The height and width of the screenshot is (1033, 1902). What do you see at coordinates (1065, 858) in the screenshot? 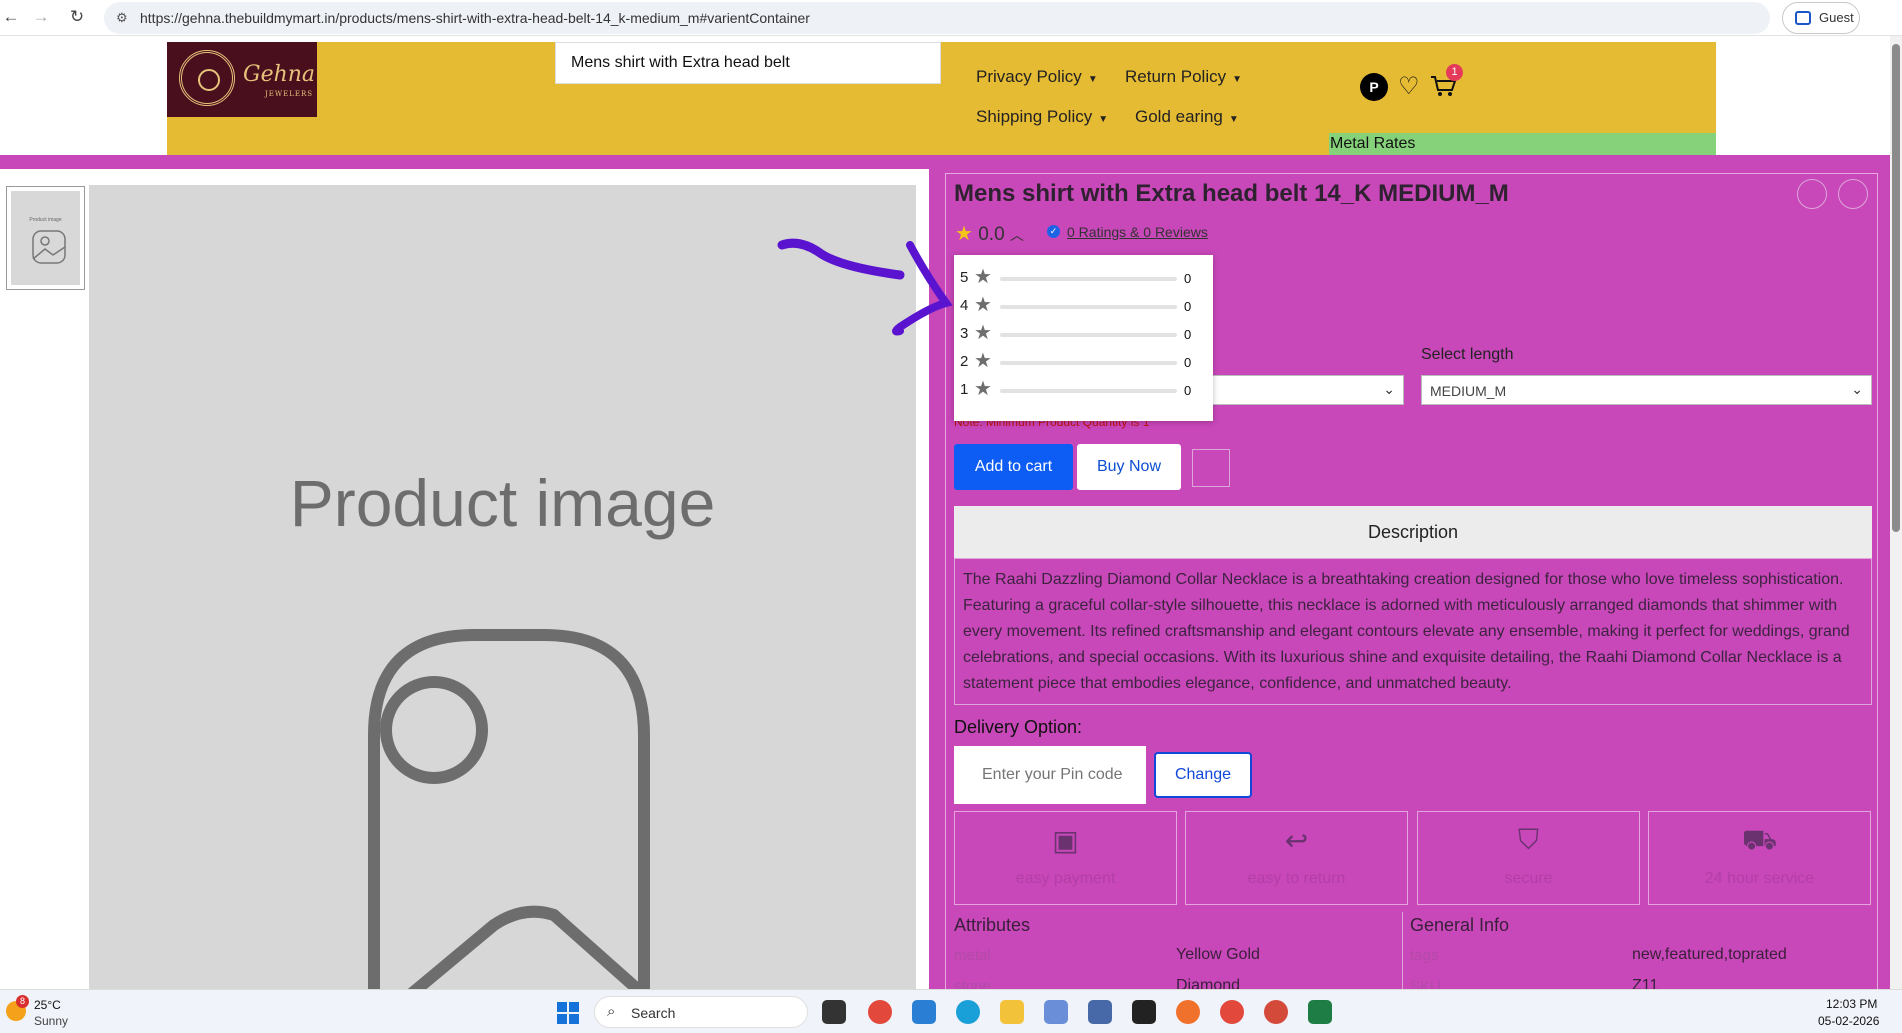
I see `feature-easy-payment: ▣ easy payment` at bounding box center [1065, 858].